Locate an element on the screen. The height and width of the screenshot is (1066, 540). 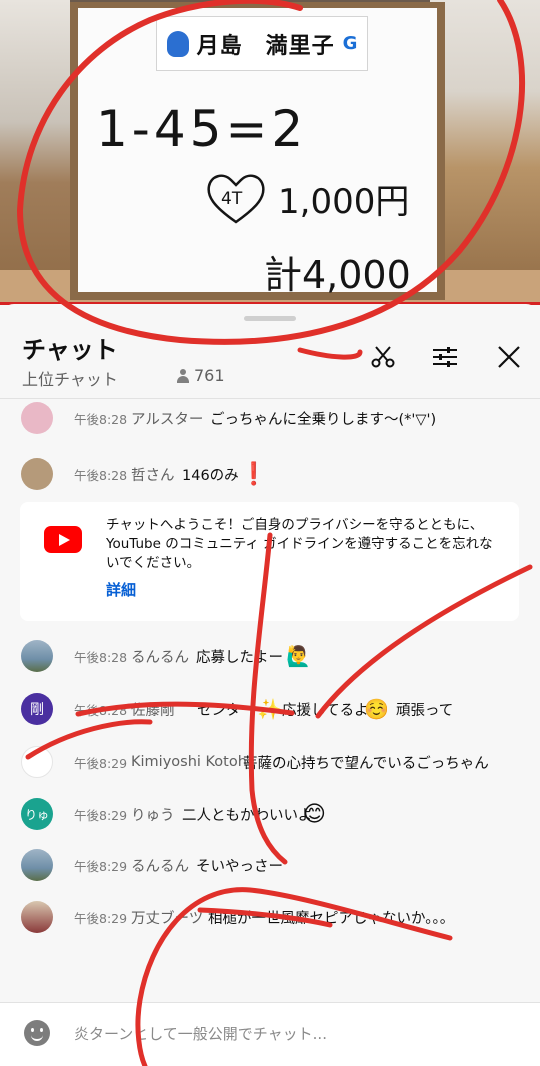
message-text: 146のみ is located at coordinates (210, 475).